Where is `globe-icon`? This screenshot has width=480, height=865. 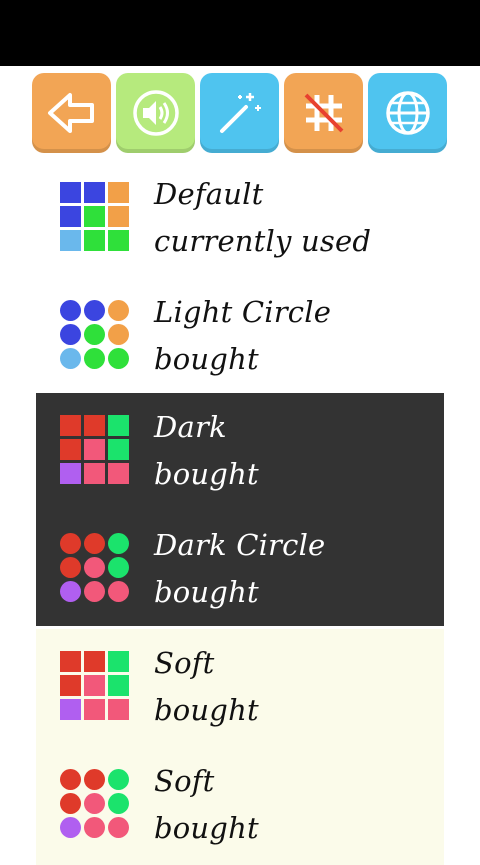 globe-icon is located at coordinates (407, 113).